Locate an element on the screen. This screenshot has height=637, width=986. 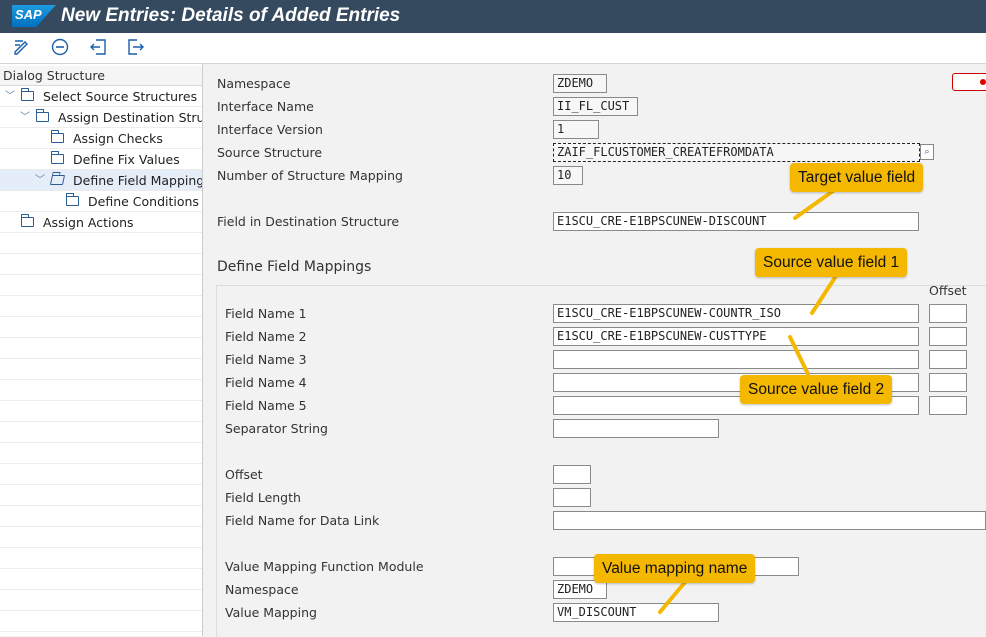
back-icon is located at coordinates (98, 48).